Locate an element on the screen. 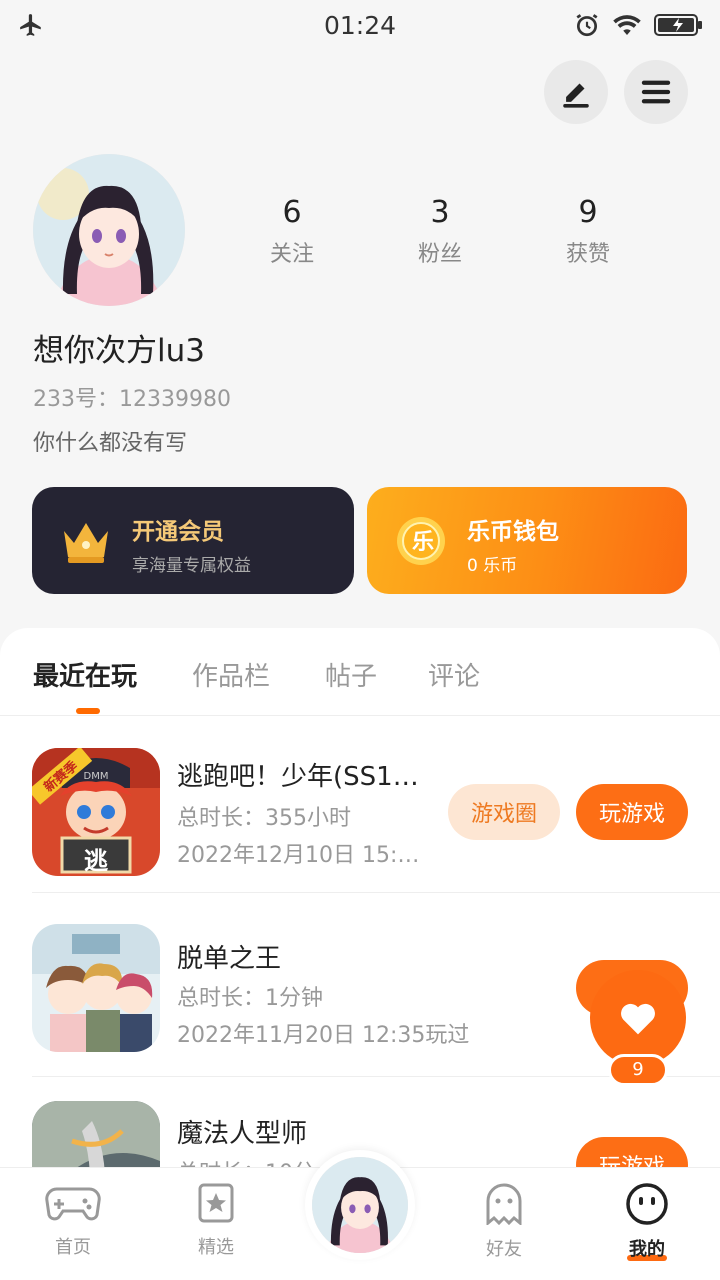 This screenshot has width=720, height=1280. following-stat: 6 关注 is located at coordinates (292, 231).